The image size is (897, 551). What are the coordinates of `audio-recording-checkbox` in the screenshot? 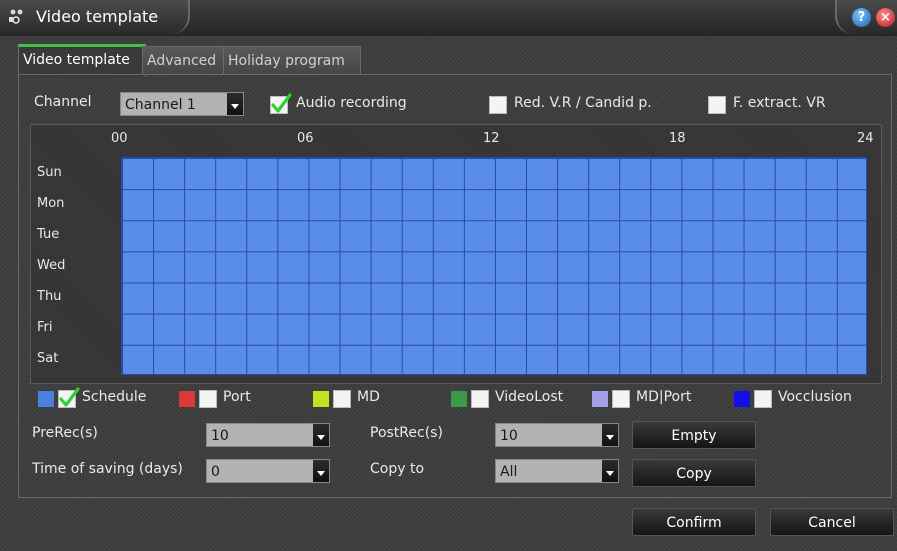 It's located at (281, 103).